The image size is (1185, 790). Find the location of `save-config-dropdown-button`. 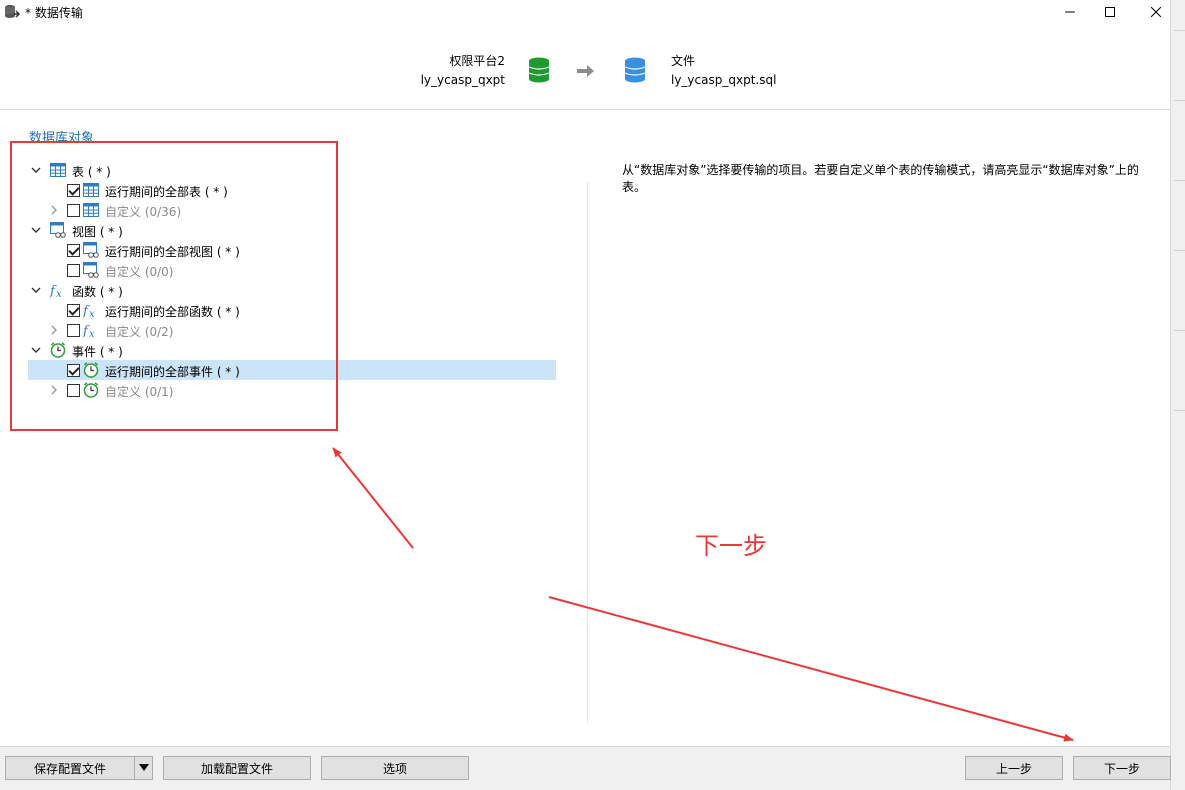

save-config-dropdown-button is located at coordinates (143, 768).